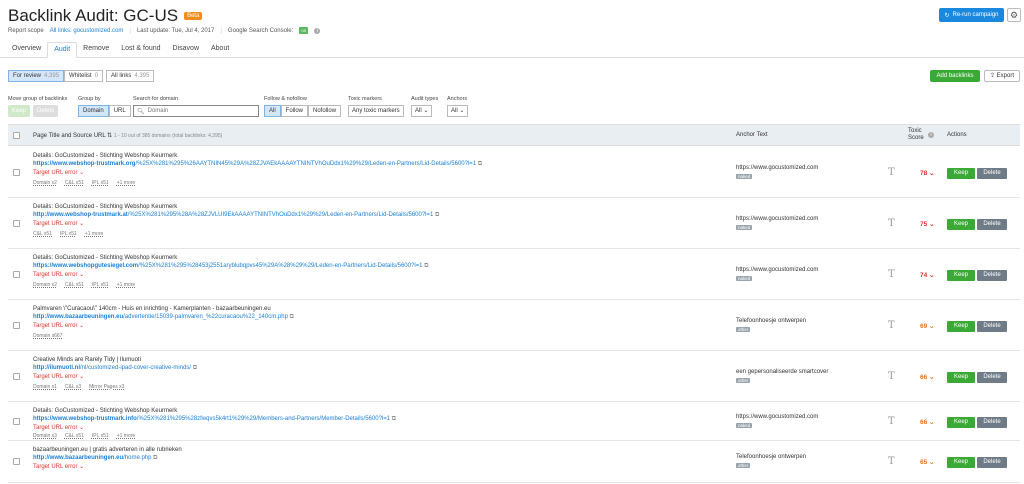  I want to click on audit-types-dropdown: All ⌄, so click(422, 111).